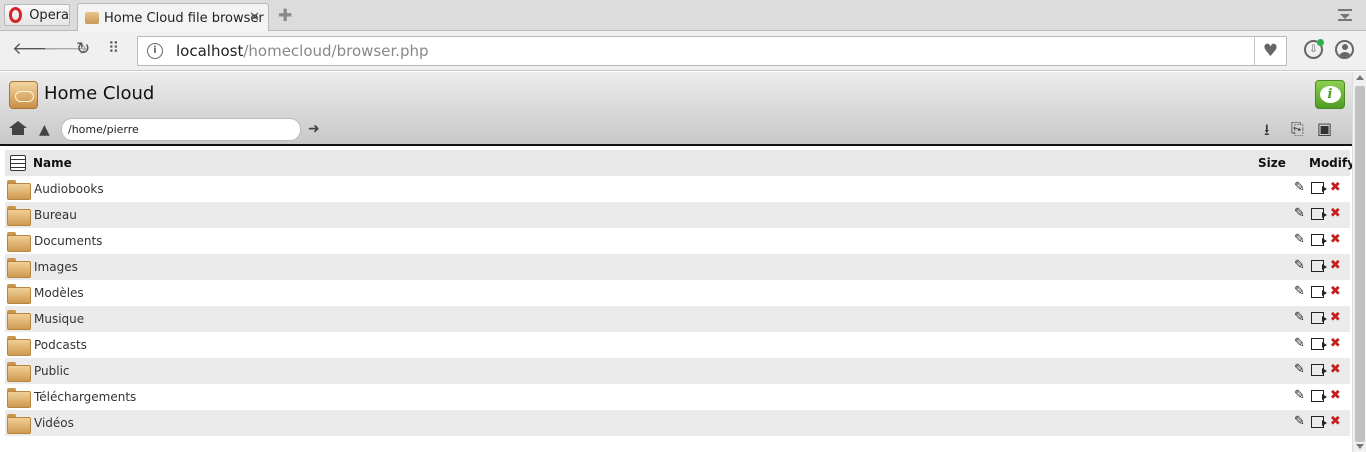 The width and height of the screenshot is (1366, 452). What do you see at coordinates (1324, 128) in the screenshot?
I see `new-folder-icon: ▣` at bounding box center [1324, 128].